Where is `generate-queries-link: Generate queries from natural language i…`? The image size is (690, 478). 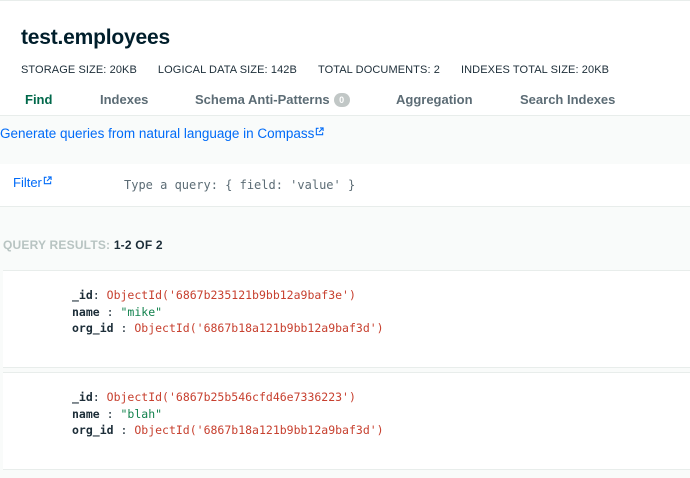
generate-queries-link: Generate queries from natural language i… is located at coordinates (162, 133).